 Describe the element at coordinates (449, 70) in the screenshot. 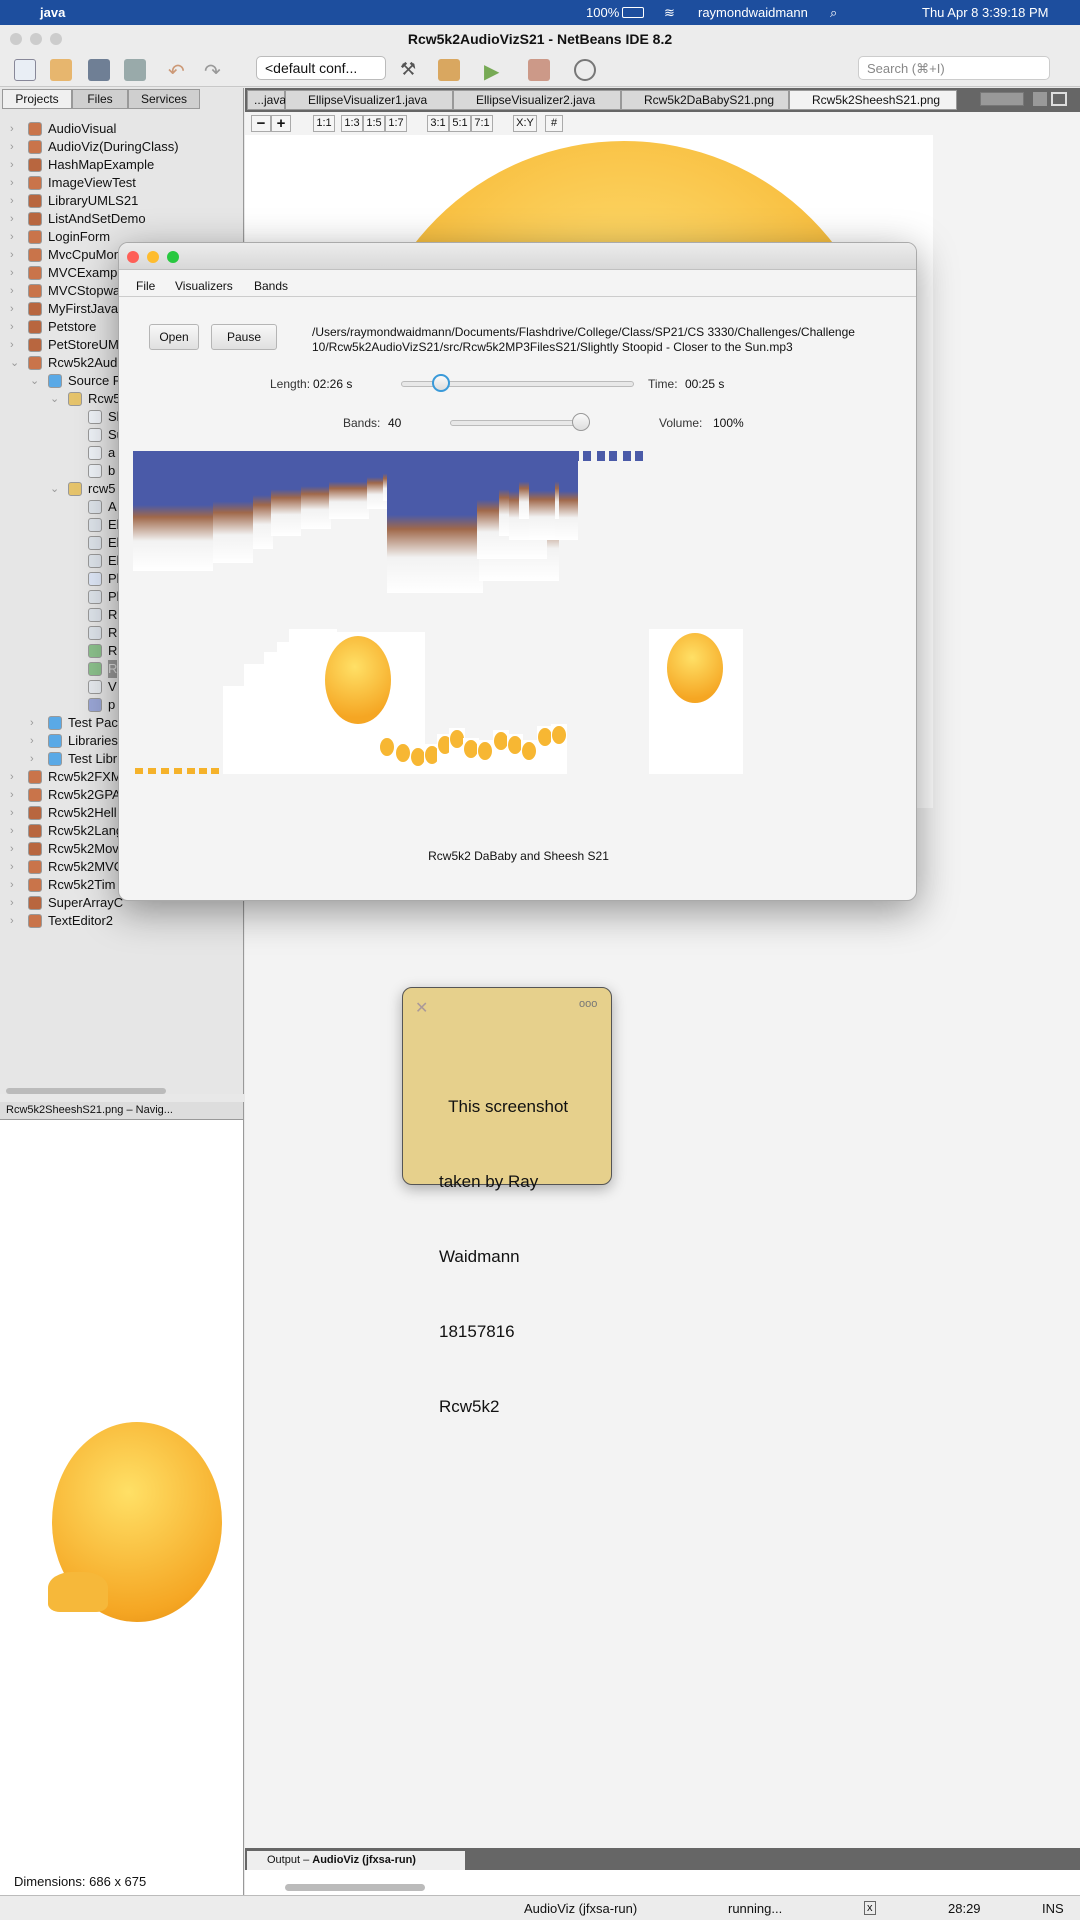

I see `clean-build-icon` at that location.